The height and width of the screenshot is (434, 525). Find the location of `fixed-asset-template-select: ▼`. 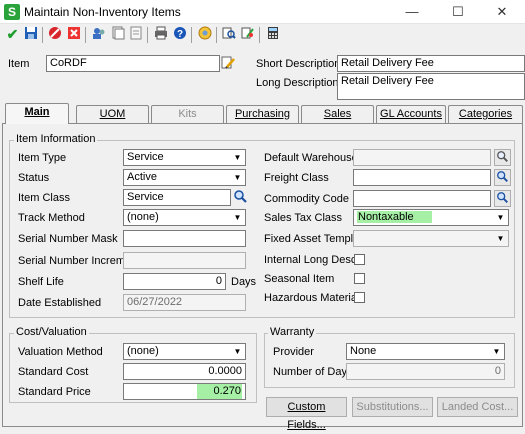

fixed-asset-template-select: ▼ is located at coordinates (431, 238).